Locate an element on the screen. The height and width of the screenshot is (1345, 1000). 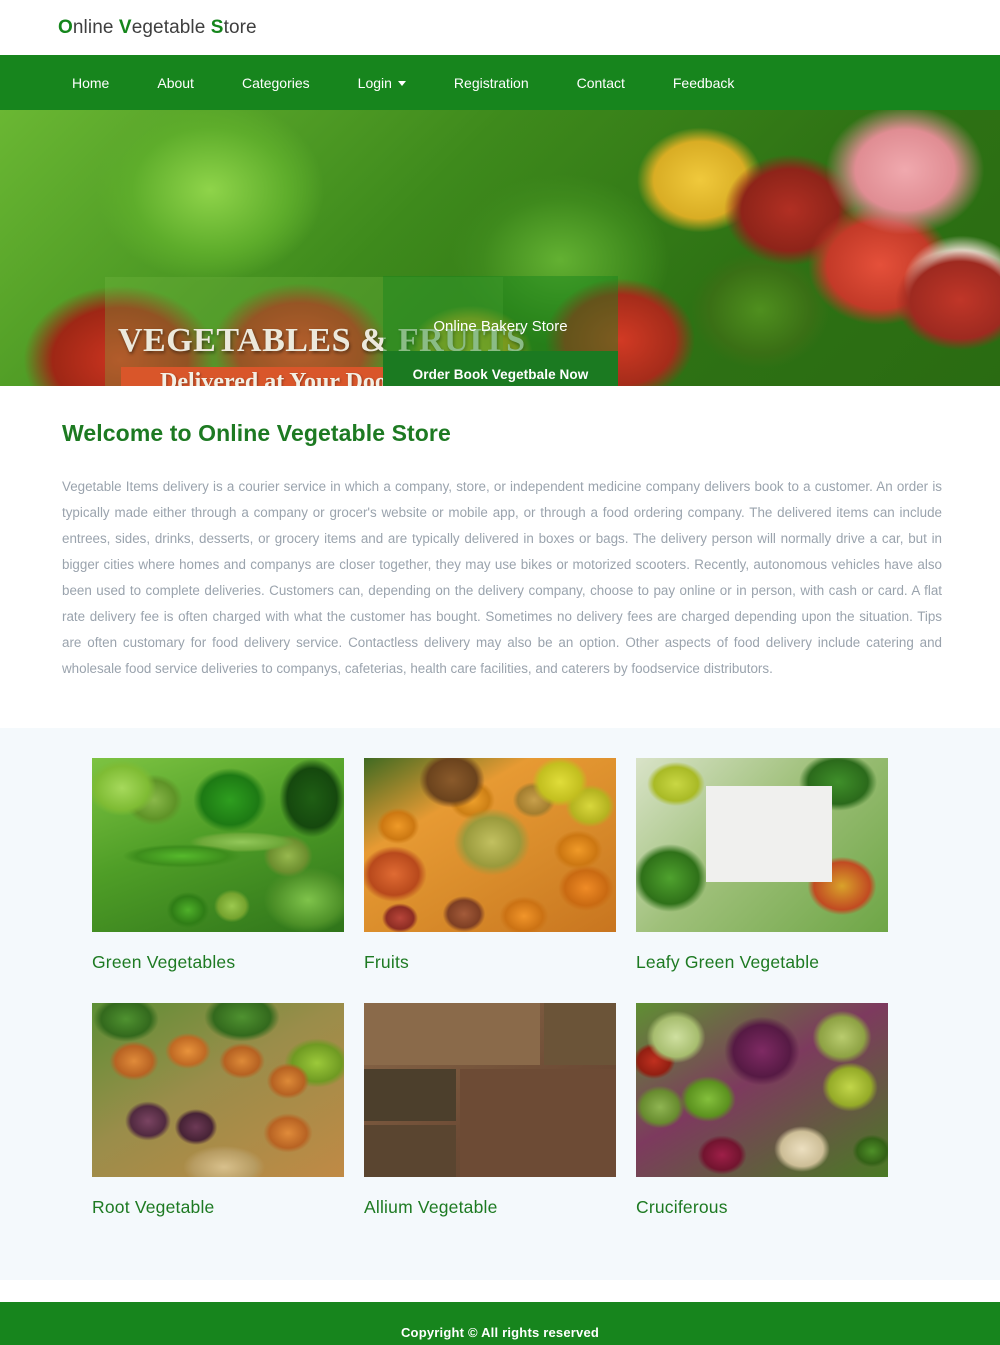
category-label-allium-vegetable: Allium Vegetable is located at coordinates (490, 1207).